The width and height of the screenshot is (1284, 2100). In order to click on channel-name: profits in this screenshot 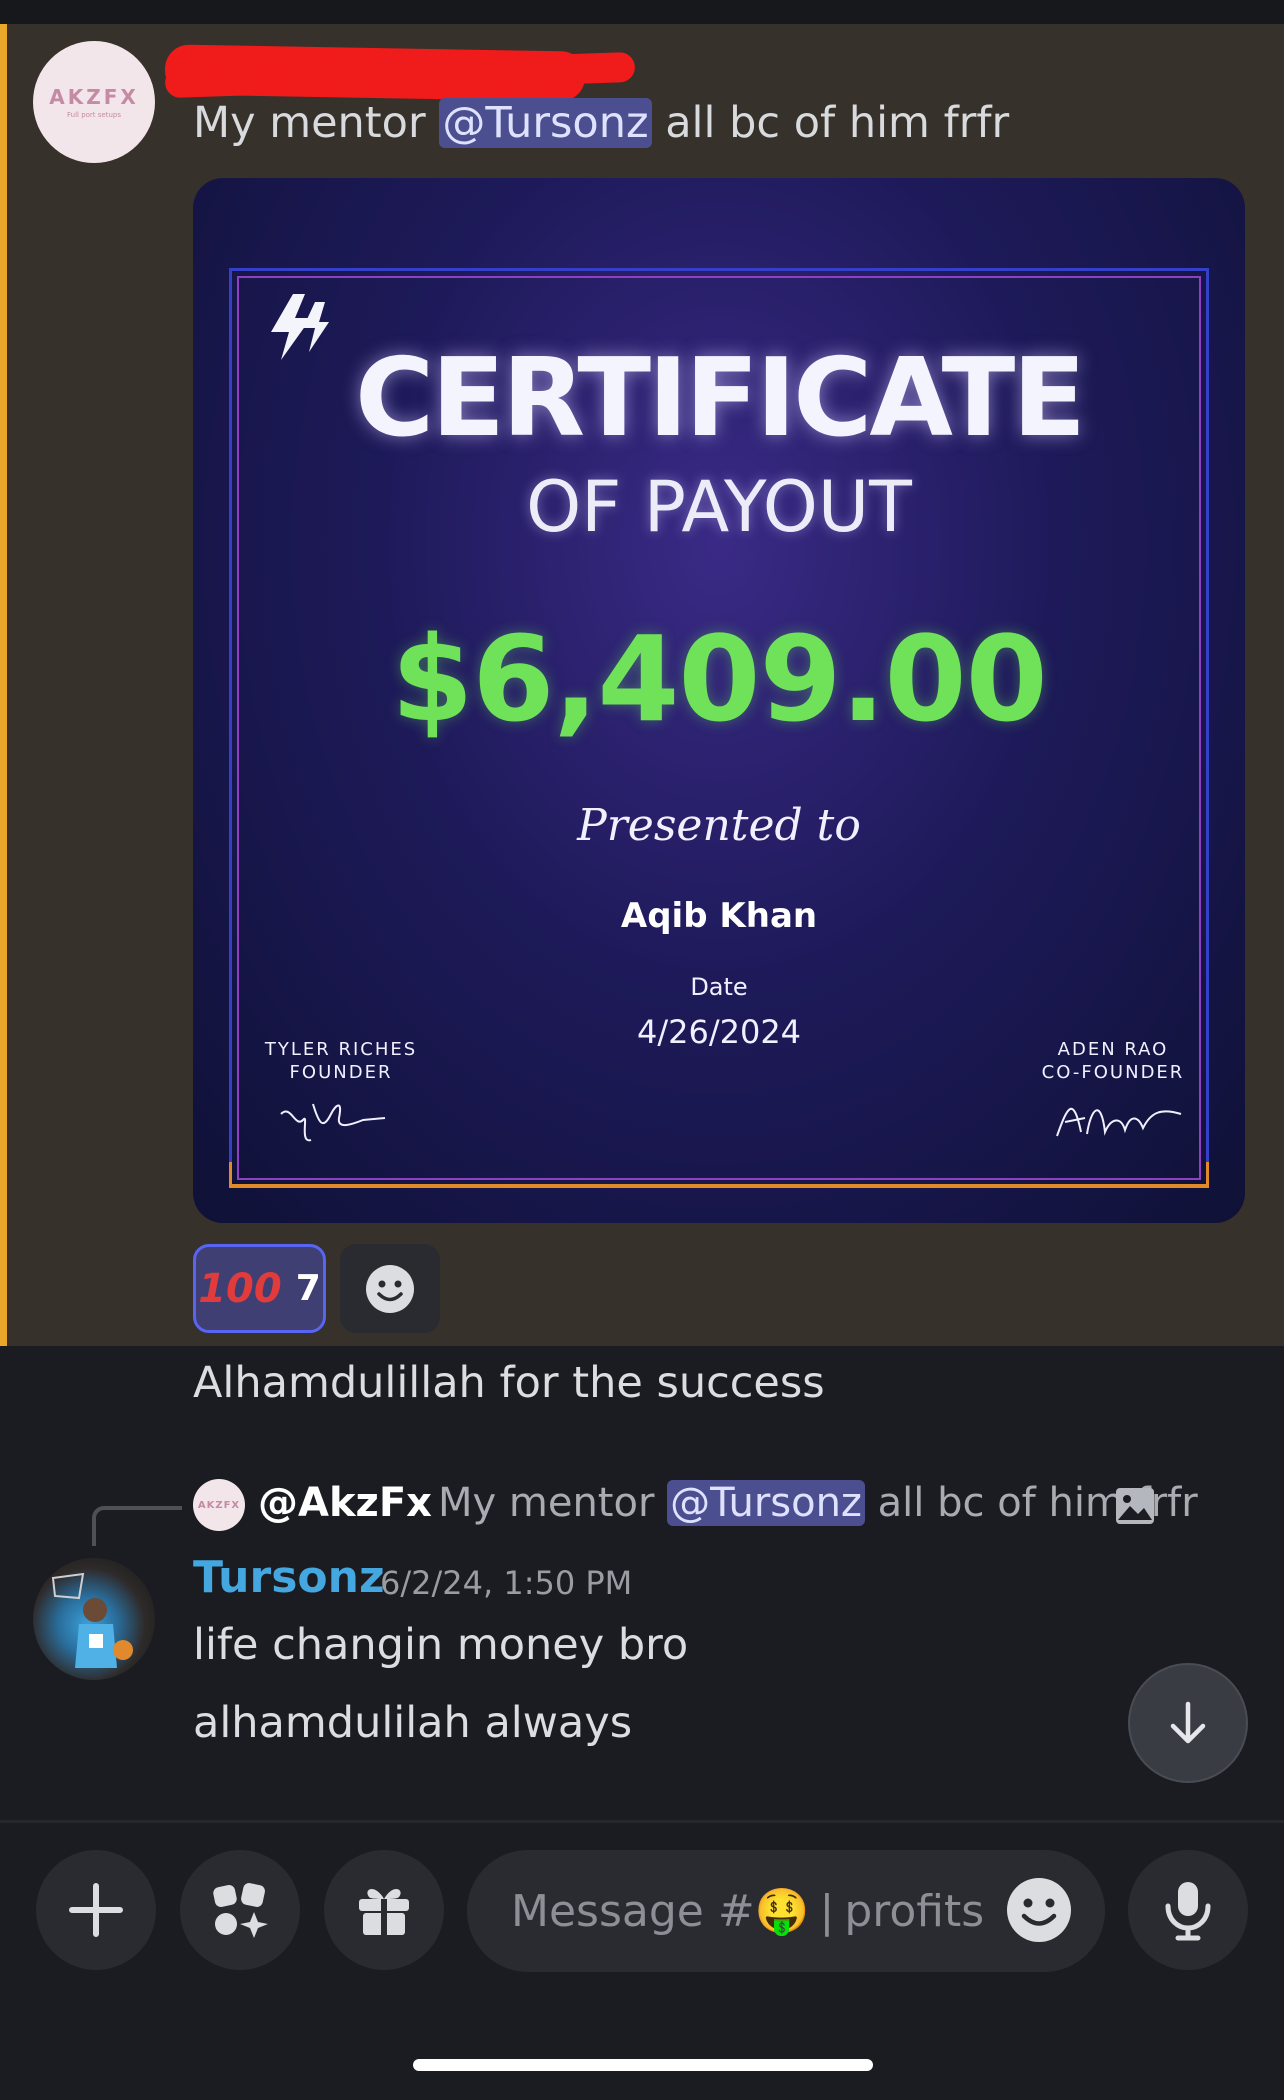, I will do `click(914, 1911)`.